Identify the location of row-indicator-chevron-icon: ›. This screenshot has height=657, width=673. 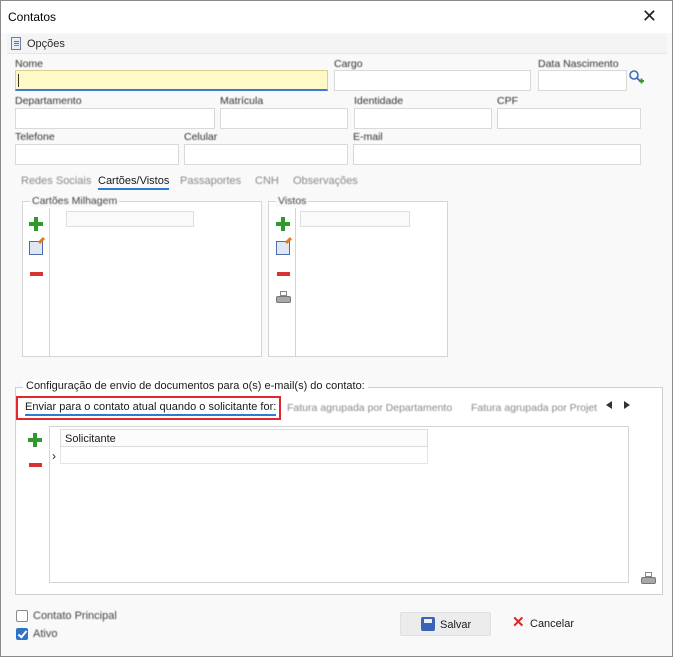
(54, 456).